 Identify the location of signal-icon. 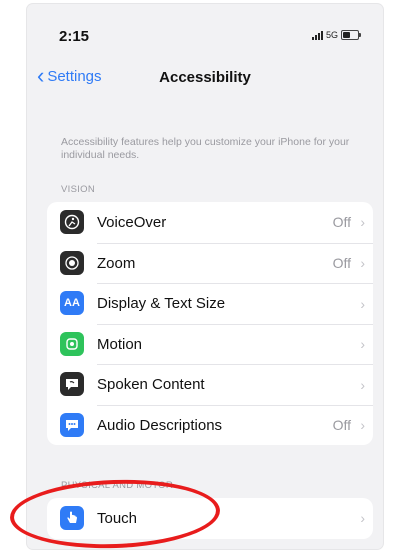
(317, 35).